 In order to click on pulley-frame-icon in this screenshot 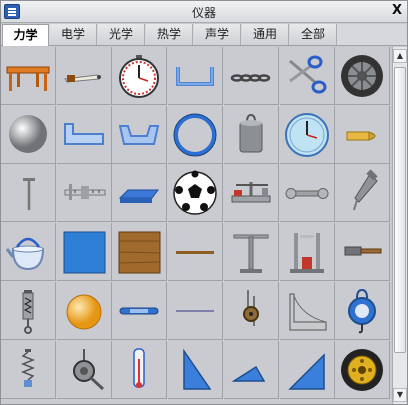, I will do `click(306, 253)`.